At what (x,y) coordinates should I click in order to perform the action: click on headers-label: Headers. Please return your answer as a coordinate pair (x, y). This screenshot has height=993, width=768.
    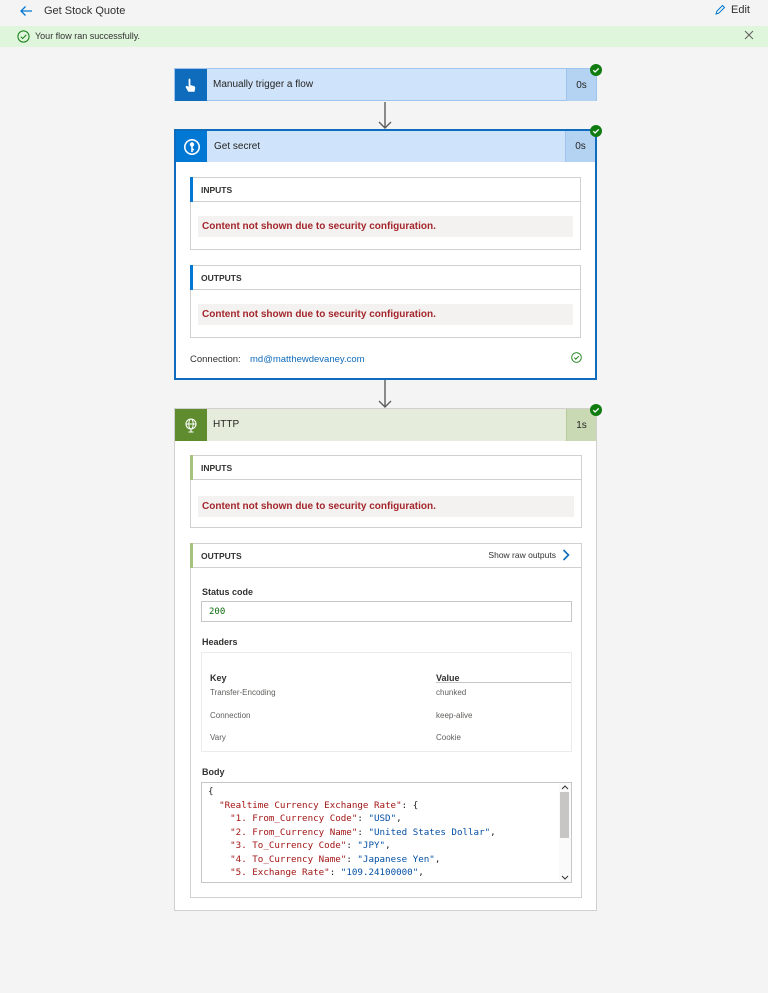
    Looking at the image, I should click on (220, 642).